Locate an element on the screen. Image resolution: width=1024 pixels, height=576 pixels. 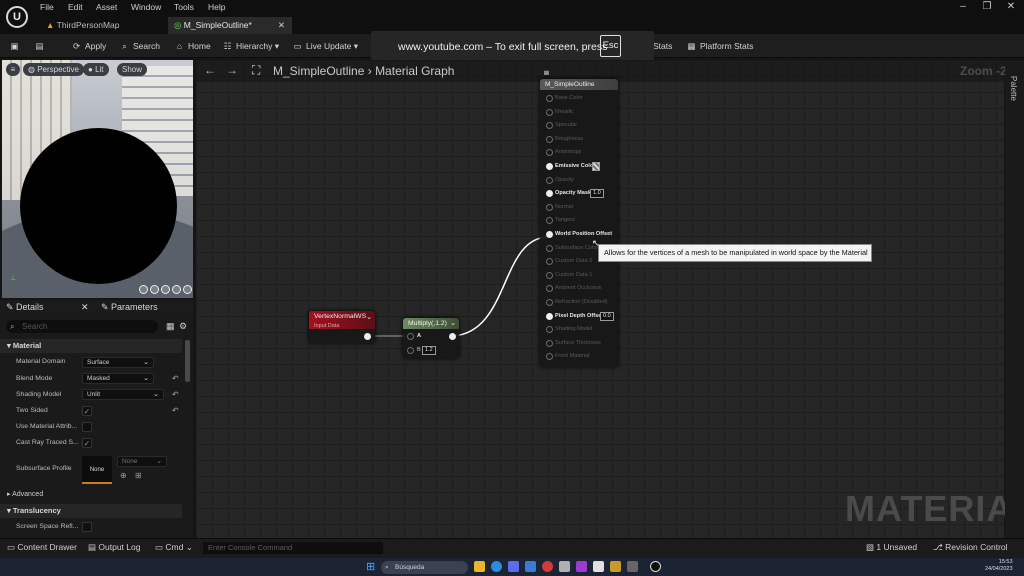
result-pin-label: Refraction (Disabled) is located at coordinates (581, 302).